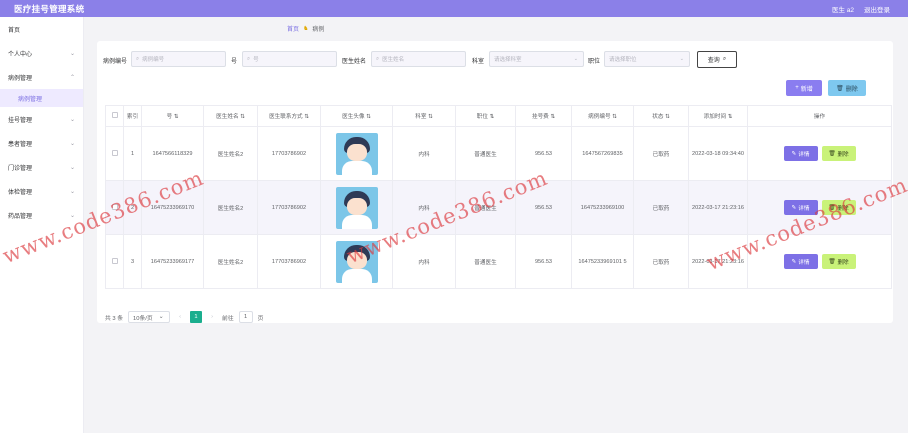 This screenshot has height=433, width=908. What do you see at coordinates (602, 261) in the screenshot?
I see `cell-case-no: 16475233969101 5` at bounding box center [602, 261].